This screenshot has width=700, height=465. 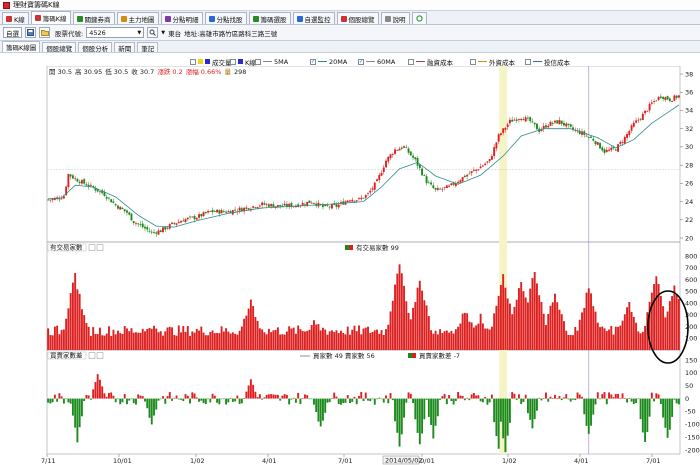 What do you see at coordinates (328, 62) in the screenshot?
I see `legend-item-3: ✓ 20MA` at bounding box center [328, 62].